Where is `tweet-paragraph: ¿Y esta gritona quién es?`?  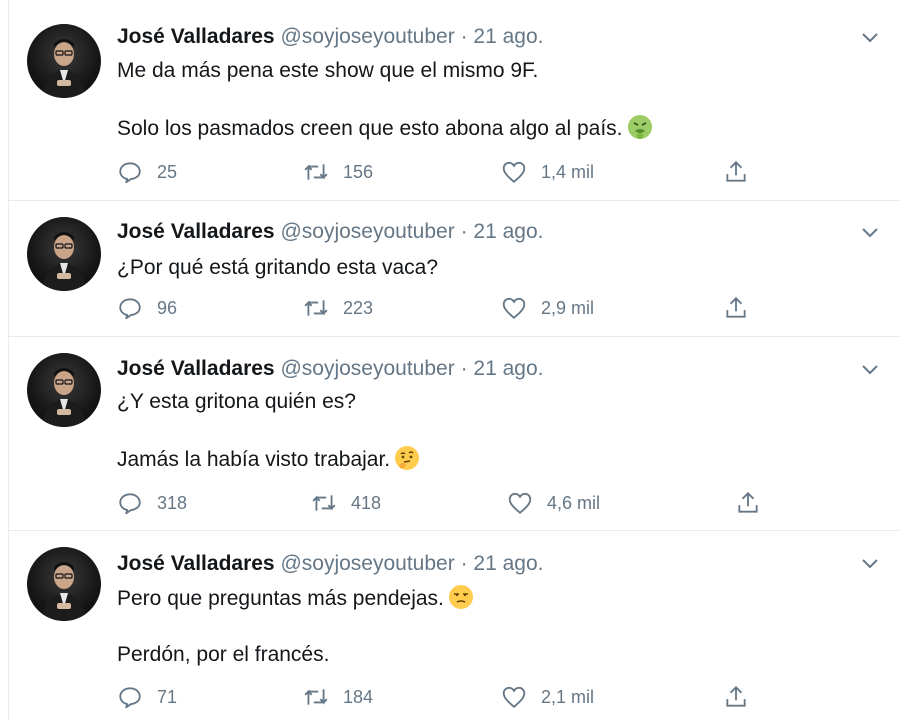 tweet-paragraph: ¿Y esta gritona quién es? is located at coordinates (236, 401).